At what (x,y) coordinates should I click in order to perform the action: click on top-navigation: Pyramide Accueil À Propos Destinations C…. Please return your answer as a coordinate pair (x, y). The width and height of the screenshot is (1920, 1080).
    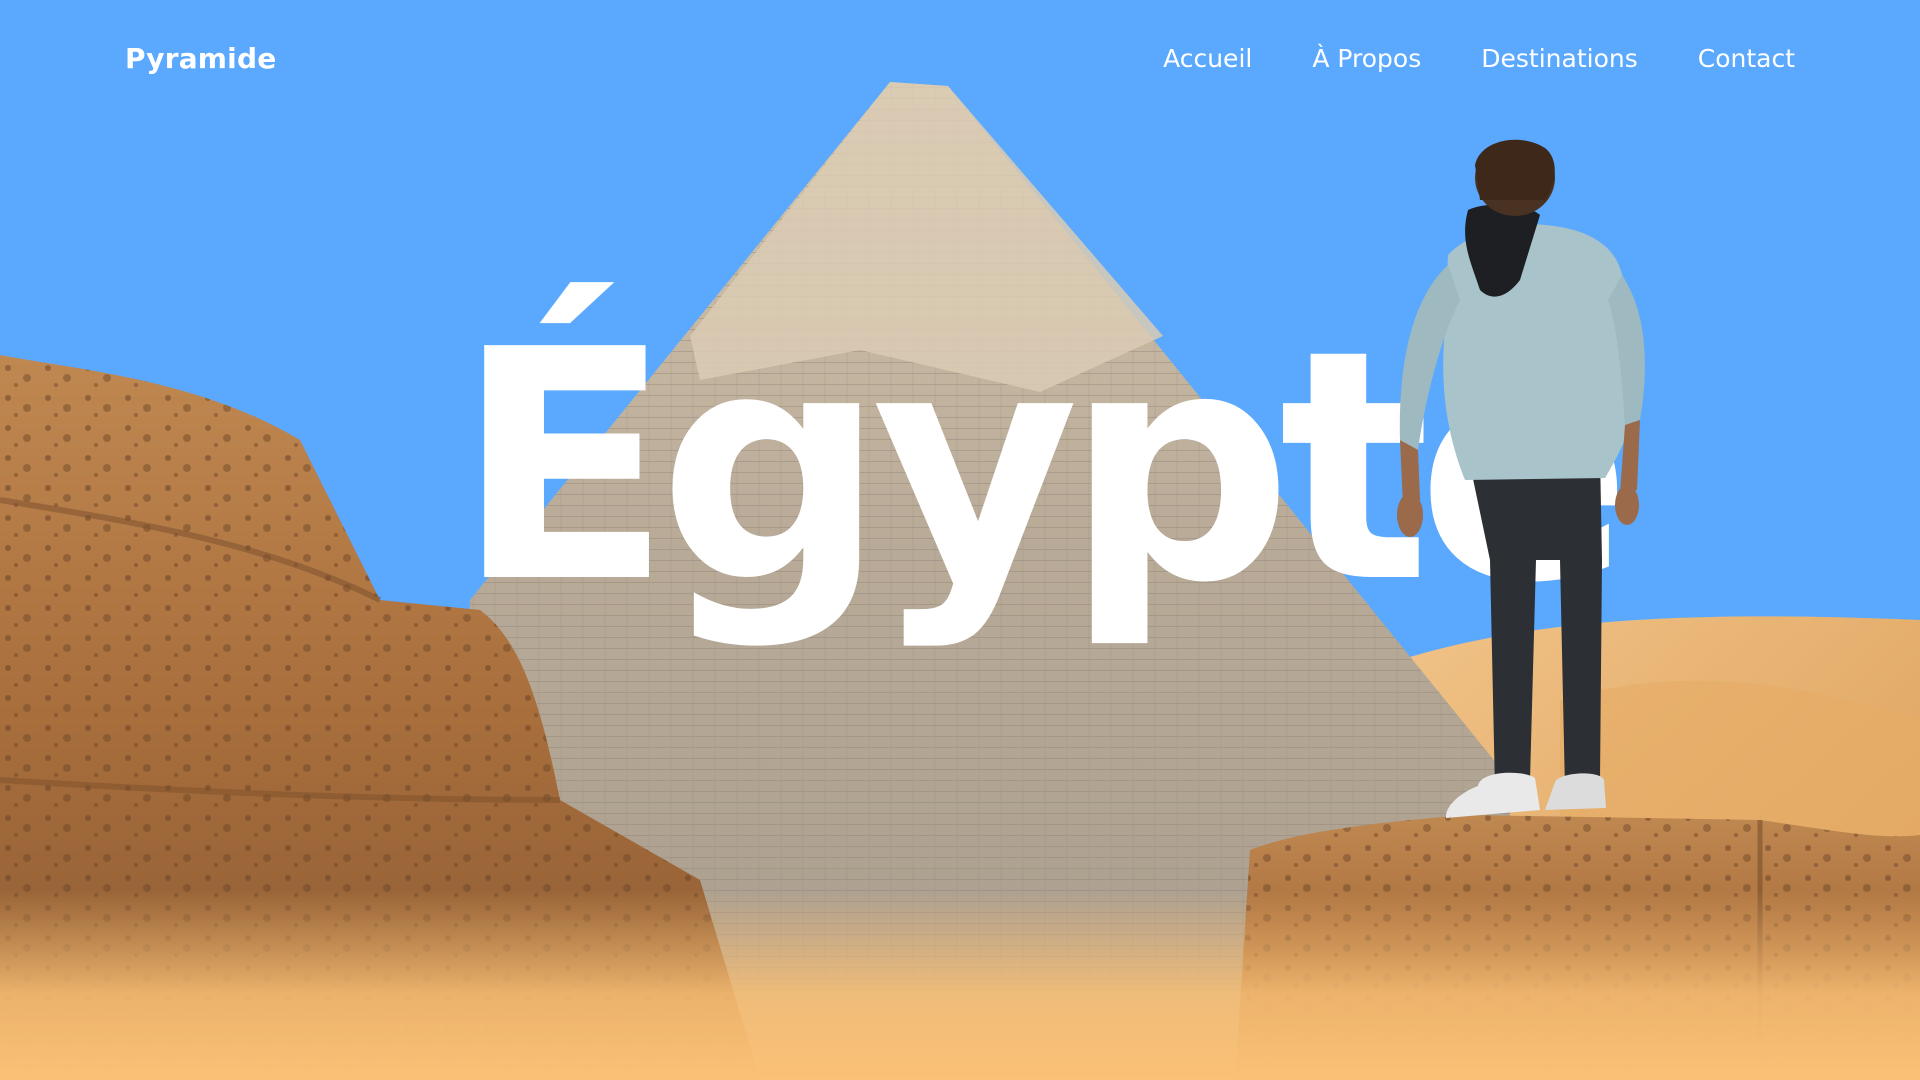
    Looking at the image, I should click on (960, 60).